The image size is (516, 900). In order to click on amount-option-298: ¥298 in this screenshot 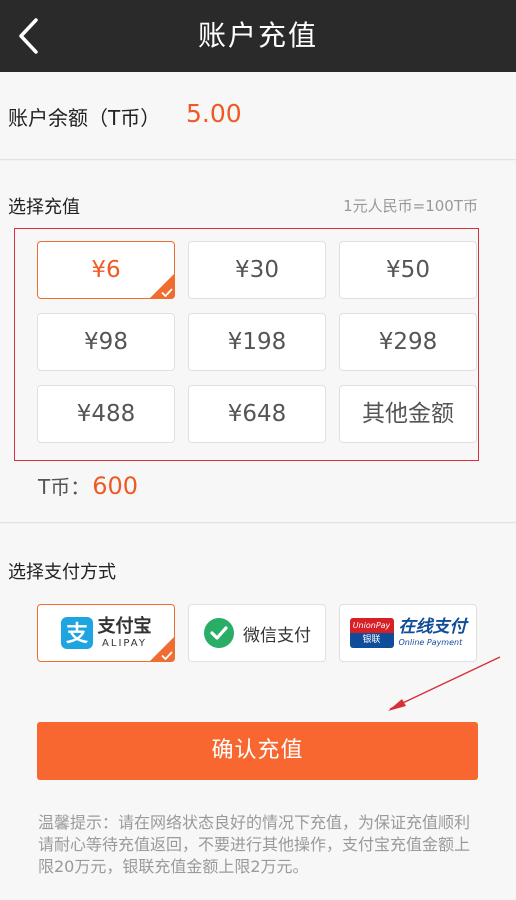, I will do `click(408, 342)`.